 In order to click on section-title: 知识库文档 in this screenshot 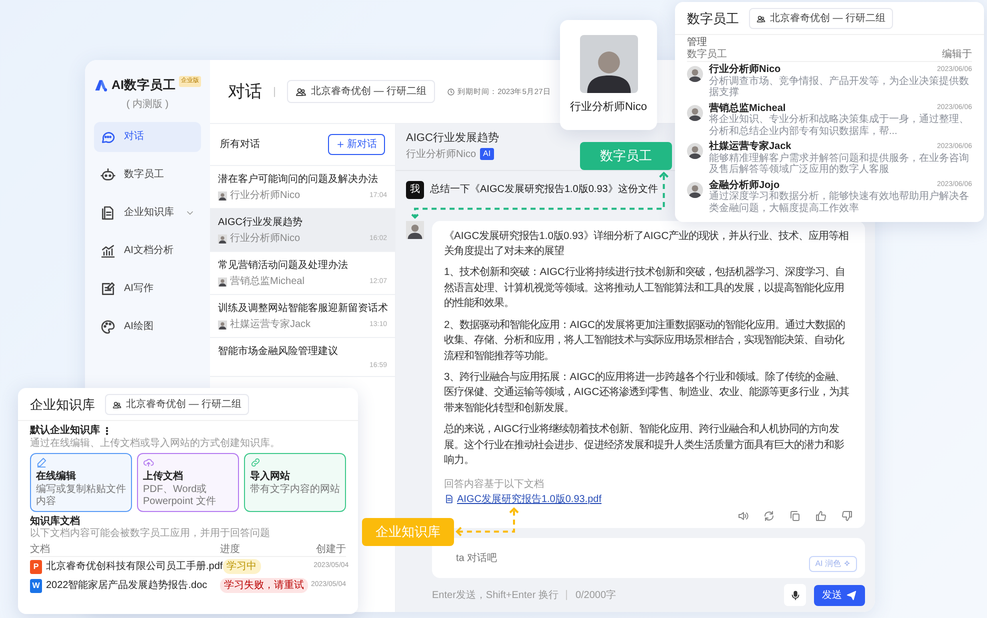, I will do `click(55, 522)`.